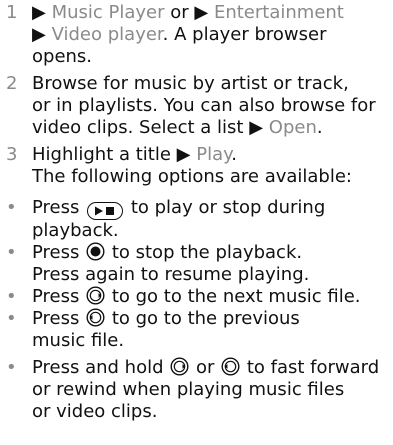  I want to click on step-text-fragment: opens., so click(62, 56).